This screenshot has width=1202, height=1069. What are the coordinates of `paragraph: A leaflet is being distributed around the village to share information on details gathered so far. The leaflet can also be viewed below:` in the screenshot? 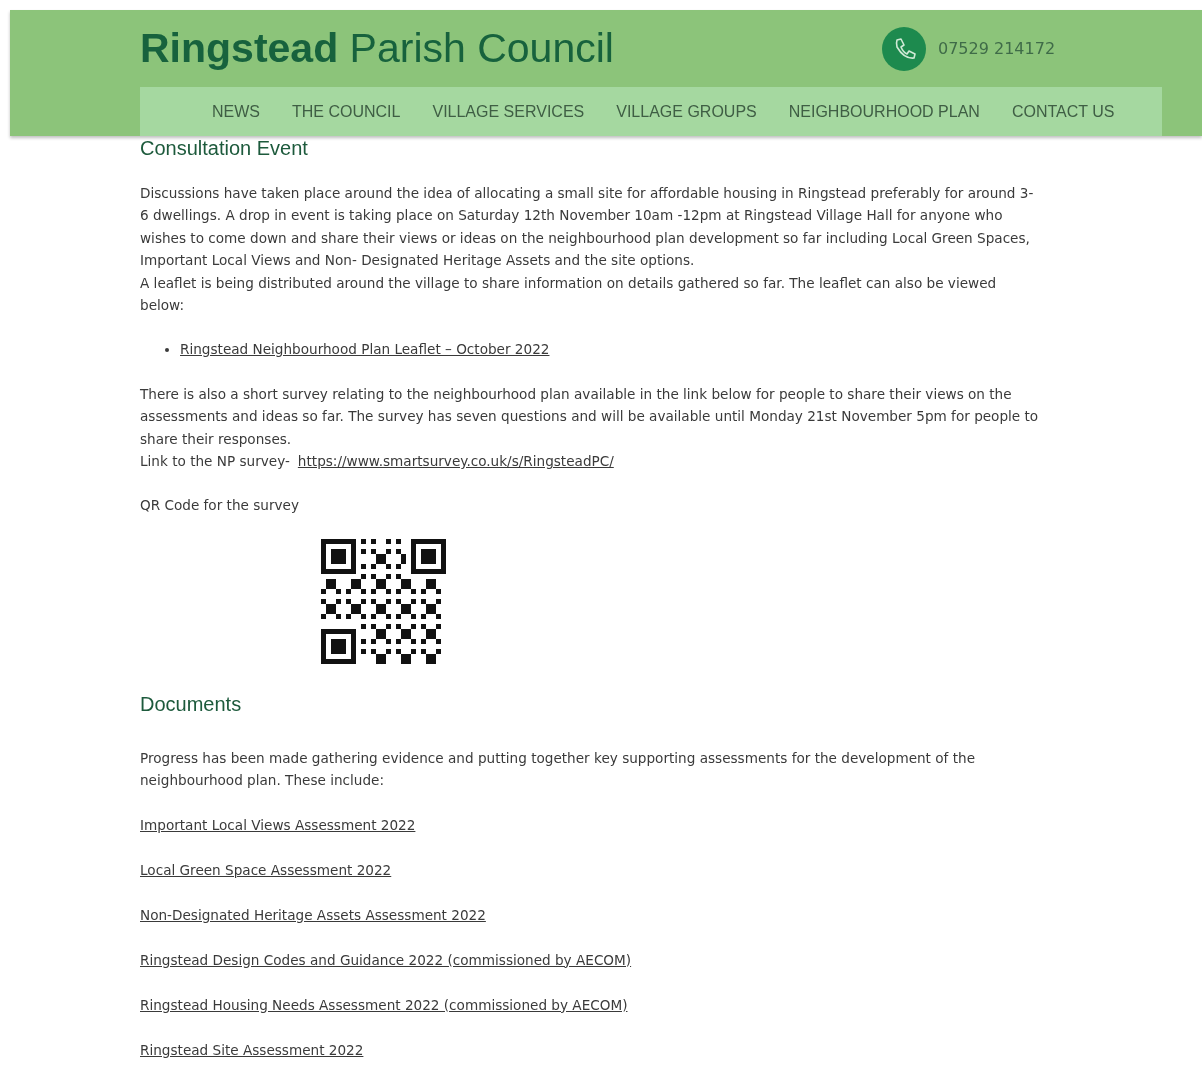 It's located at (569, 294).